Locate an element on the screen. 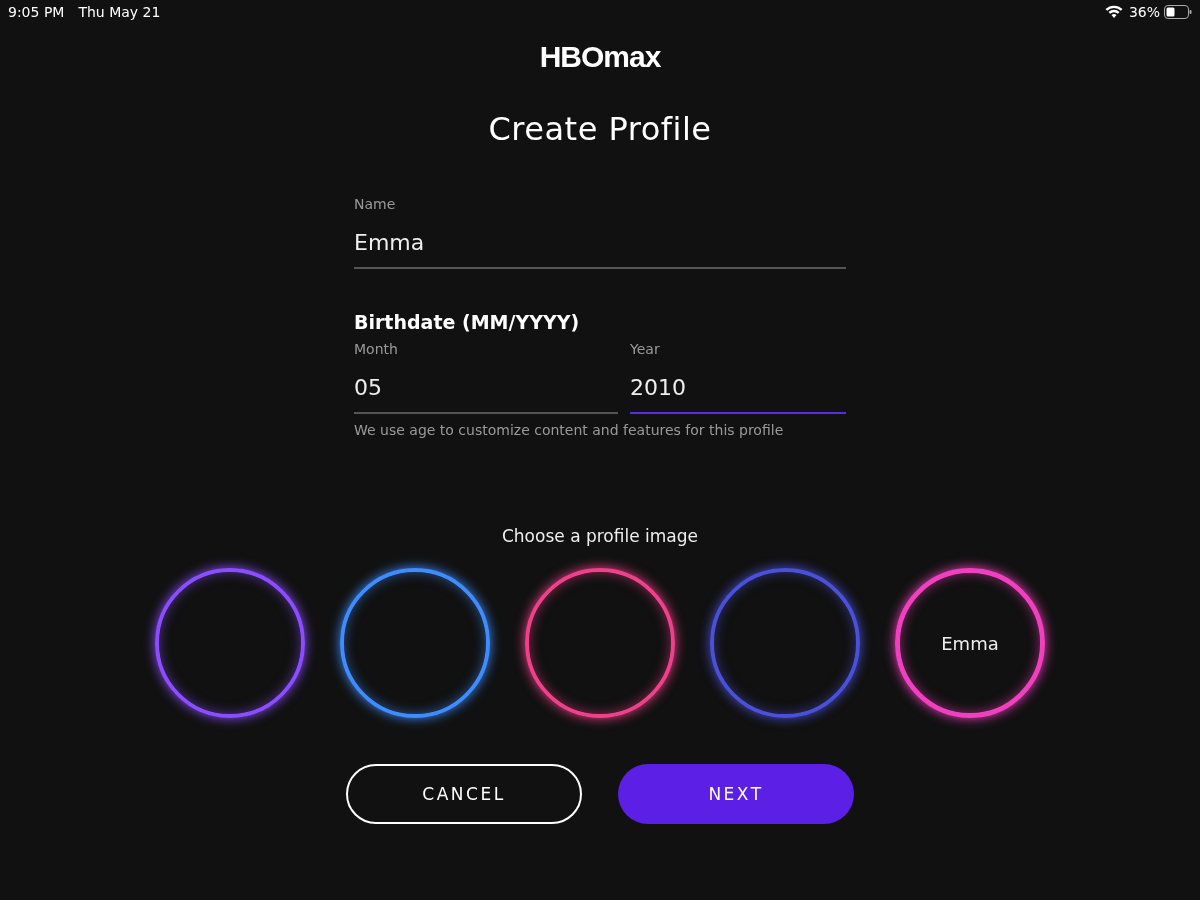 The width and height of the screenshot is (1200, 900). section-heading: Birthdate (MM/YYYY) is located at coordinates (467, 322).